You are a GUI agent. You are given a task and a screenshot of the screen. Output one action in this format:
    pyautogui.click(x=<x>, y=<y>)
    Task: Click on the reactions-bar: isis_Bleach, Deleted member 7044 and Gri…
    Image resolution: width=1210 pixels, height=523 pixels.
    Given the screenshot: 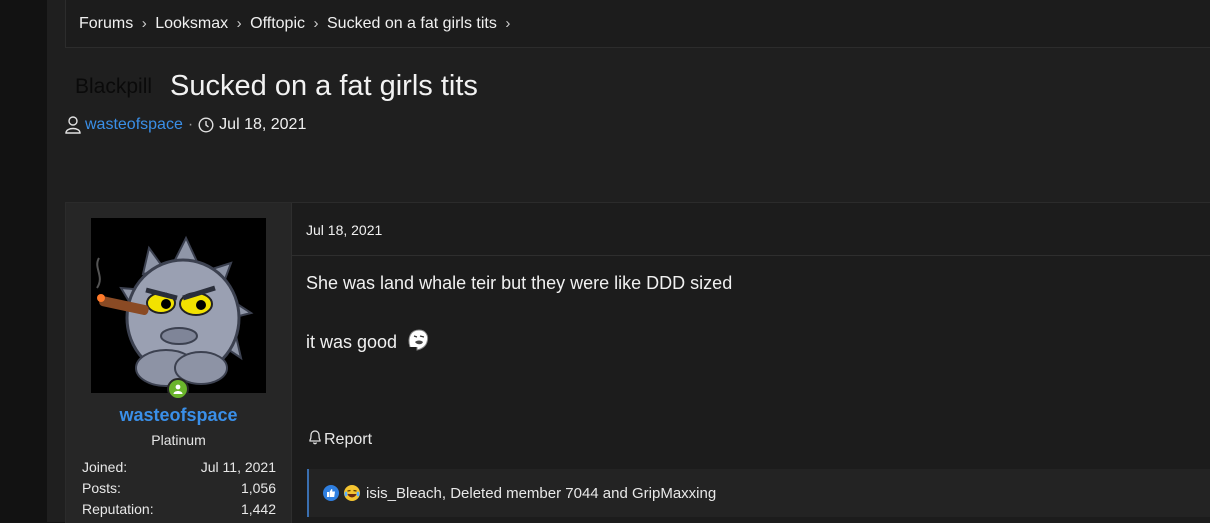 What is the action you would take?
    pyautogui.click(x=758, y=493)
    